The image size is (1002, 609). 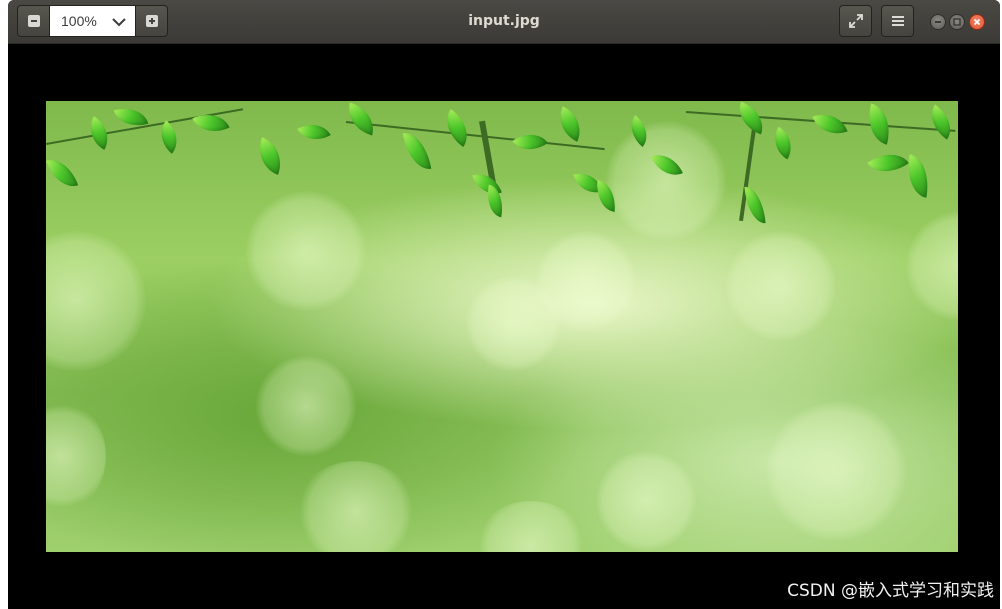 I want to click on zoom-in-button, so click(x=151, y=21).